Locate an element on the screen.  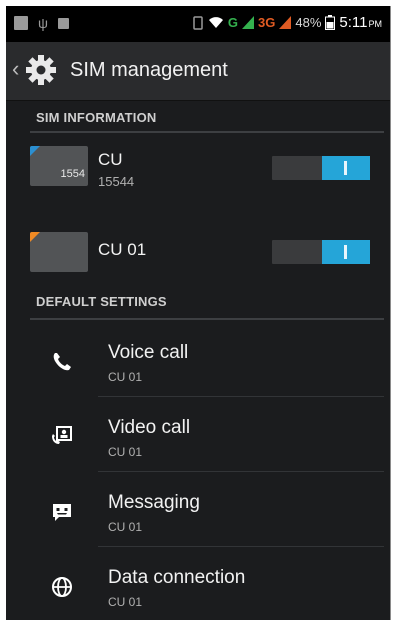
setting-title: Video call is located at coordinates (149, 427).